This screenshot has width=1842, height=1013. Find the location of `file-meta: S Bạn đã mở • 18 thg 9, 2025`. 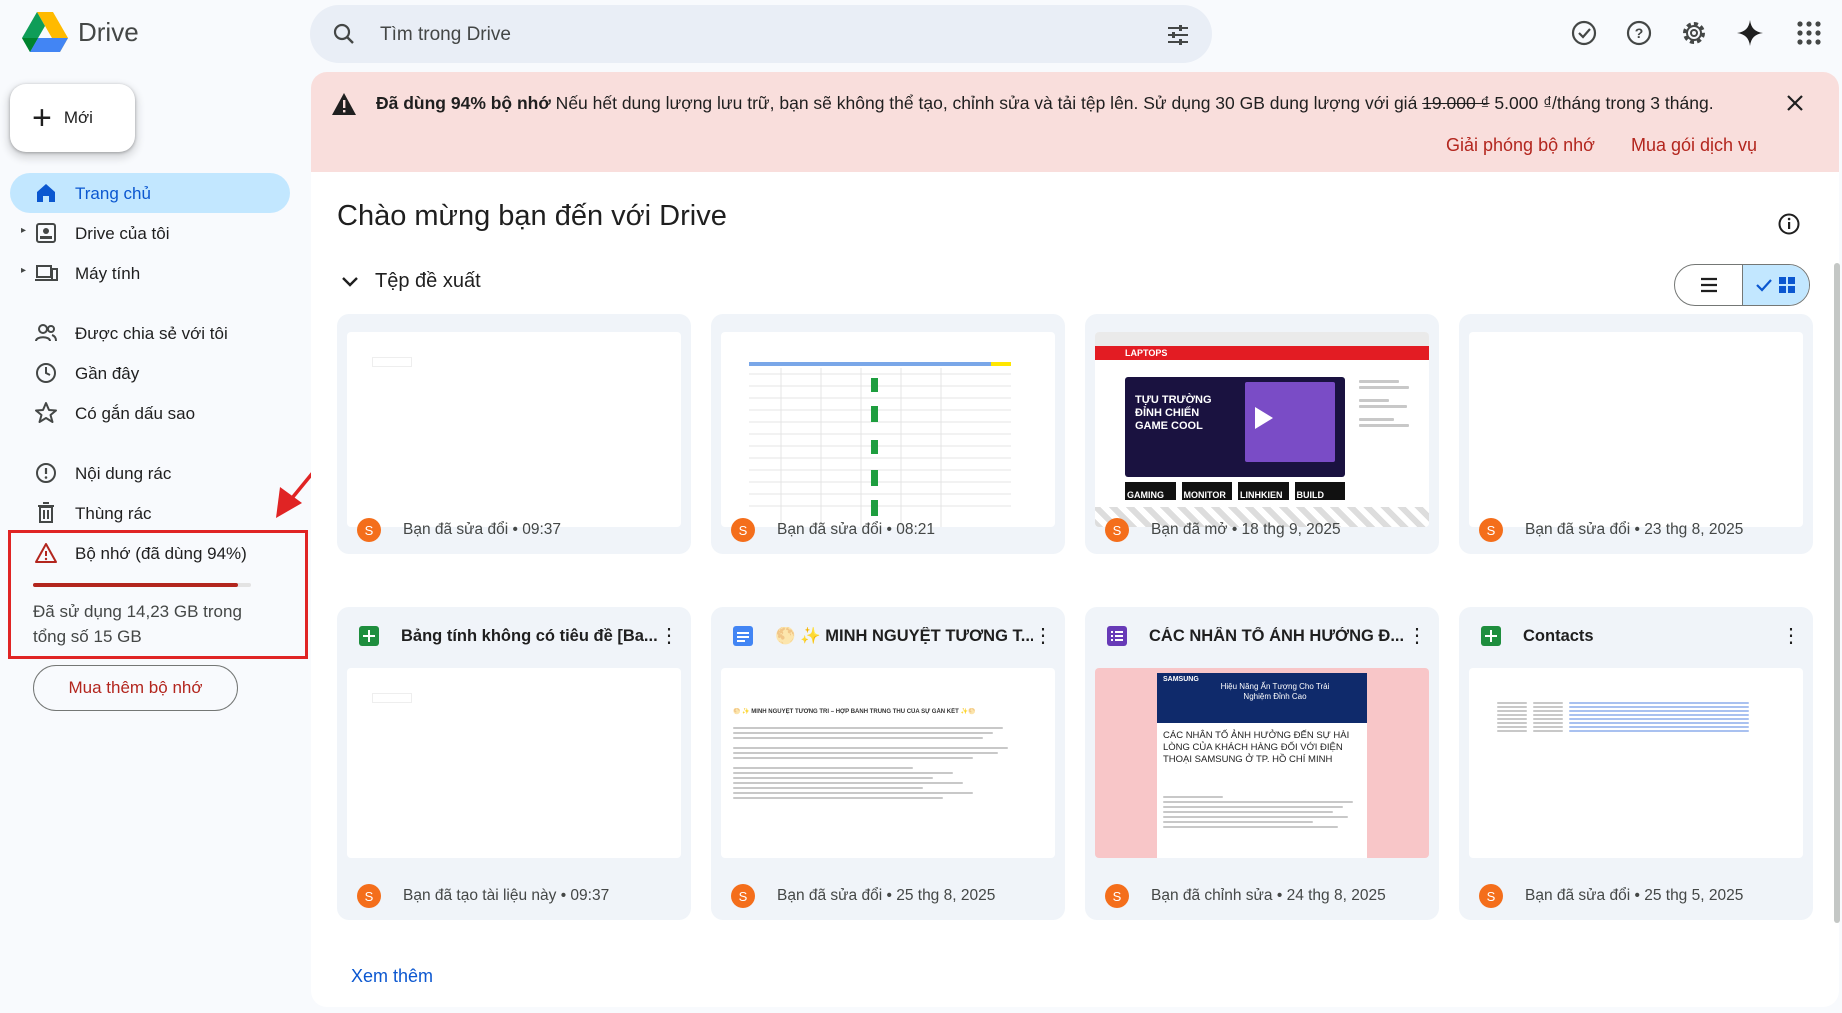

file-meta: S Bạn đã mở • 18 thg 9, 2025 is located at coordinates (1223, 530).